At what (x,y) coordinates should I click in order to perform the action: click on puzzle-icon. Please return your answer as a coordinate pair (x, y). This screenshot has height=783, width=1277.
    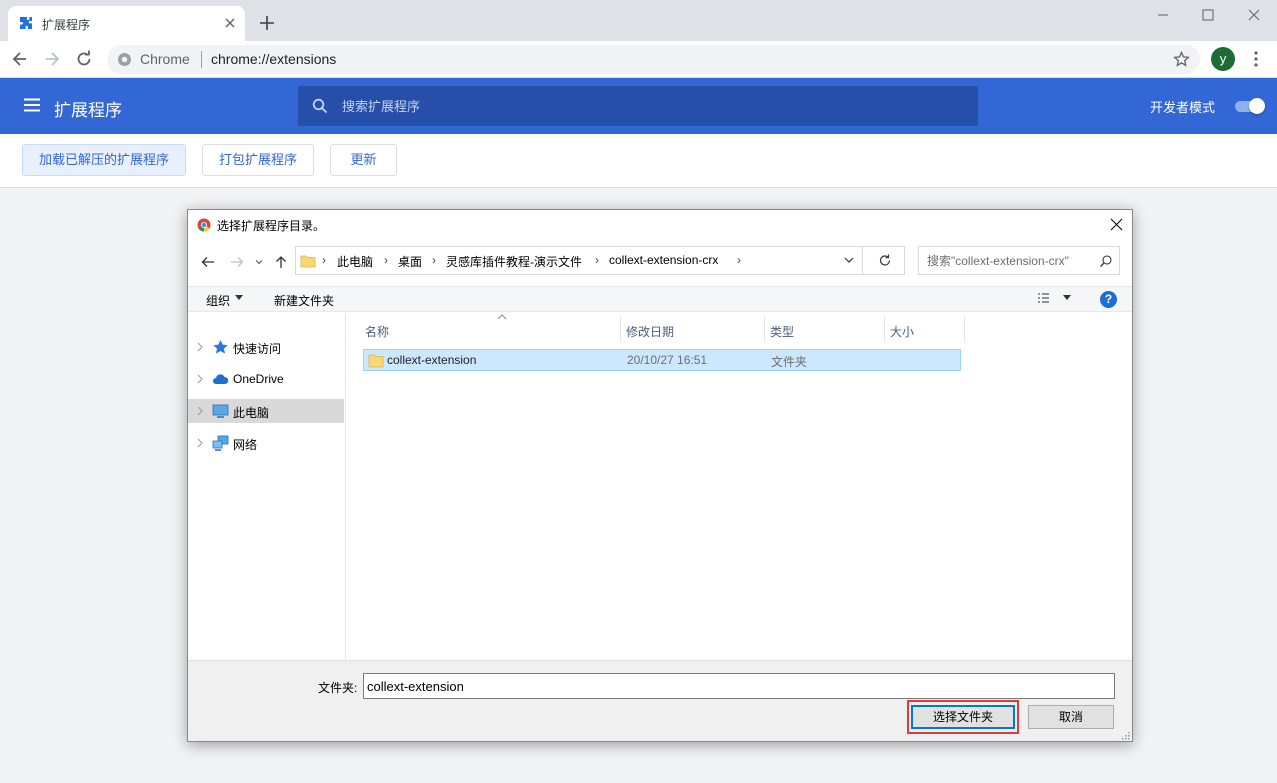
    Looking at the image, I should click on (26, 23).